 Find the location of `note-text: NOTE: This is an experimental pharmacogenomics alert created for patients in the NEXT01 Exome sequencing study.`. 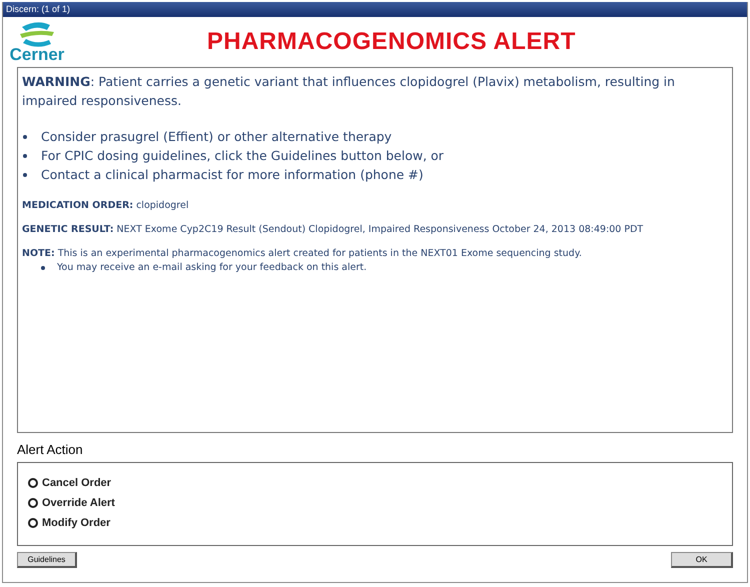

note-text: NOTE: This is an experimental pharmacogenomics alert created for patients in the NEXT01 Exome sequencing study. is located at coordinates (302, 253).